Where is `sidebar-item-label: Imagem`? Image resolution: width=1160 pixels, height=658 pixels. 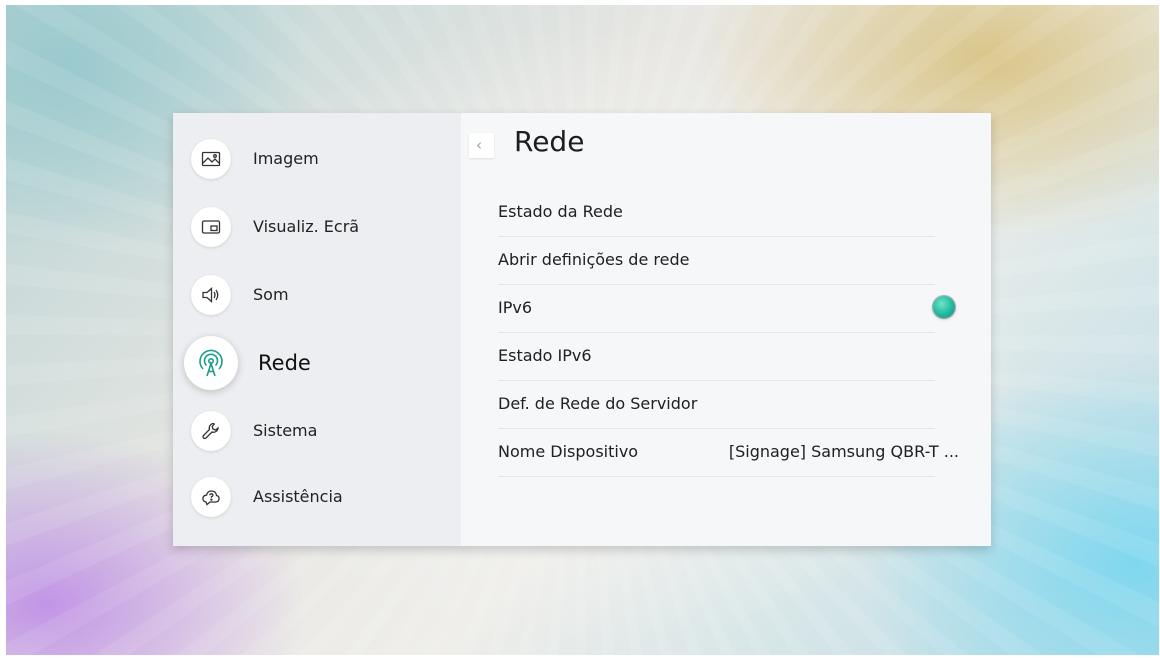 sidebar-item-label: Imagem is located at coordinates (286, 158).